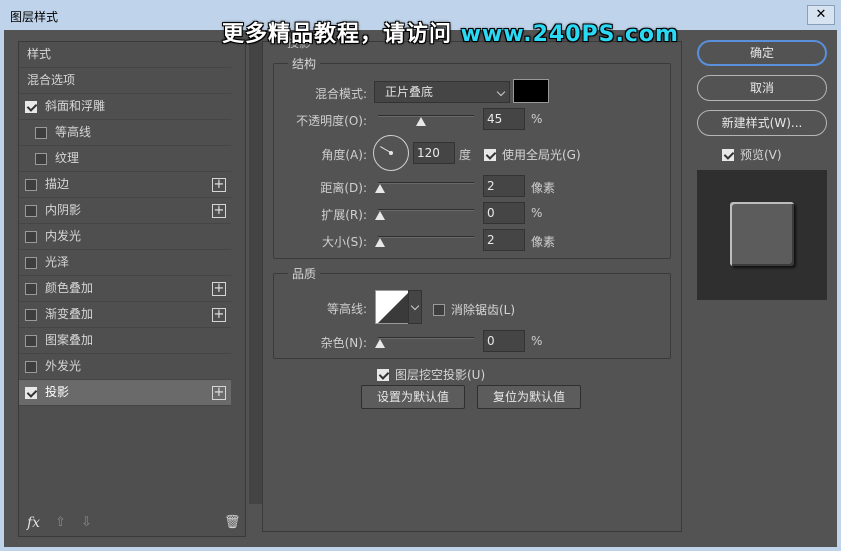  I want to click on style-item: 光泽, so click(125, 263).